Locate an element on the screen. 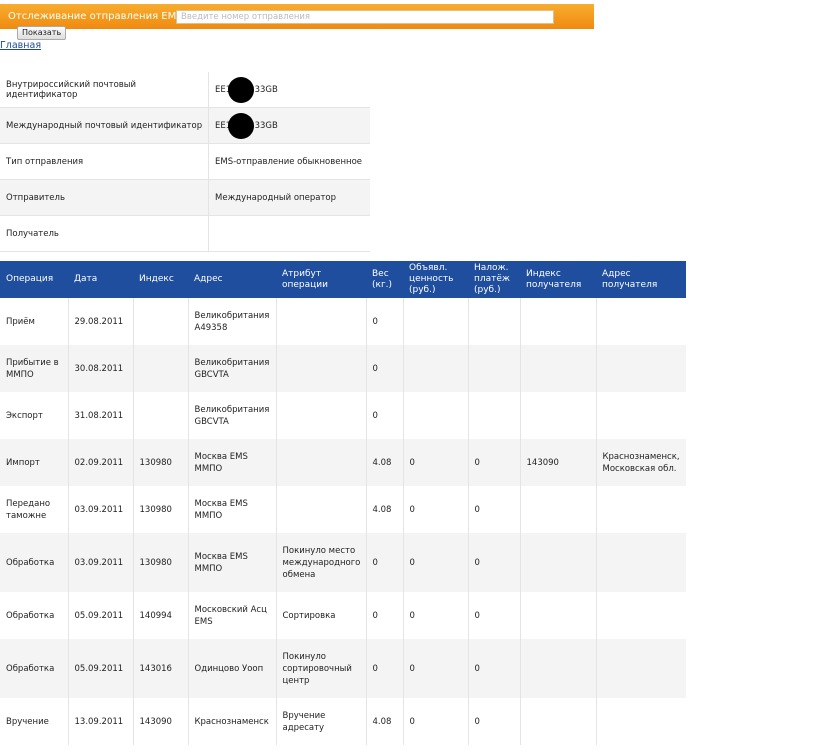 This screenshot has width=836, height=752. tracking-header-bar: Отслеживание отправления EMS is located at coordinates (297, 16).